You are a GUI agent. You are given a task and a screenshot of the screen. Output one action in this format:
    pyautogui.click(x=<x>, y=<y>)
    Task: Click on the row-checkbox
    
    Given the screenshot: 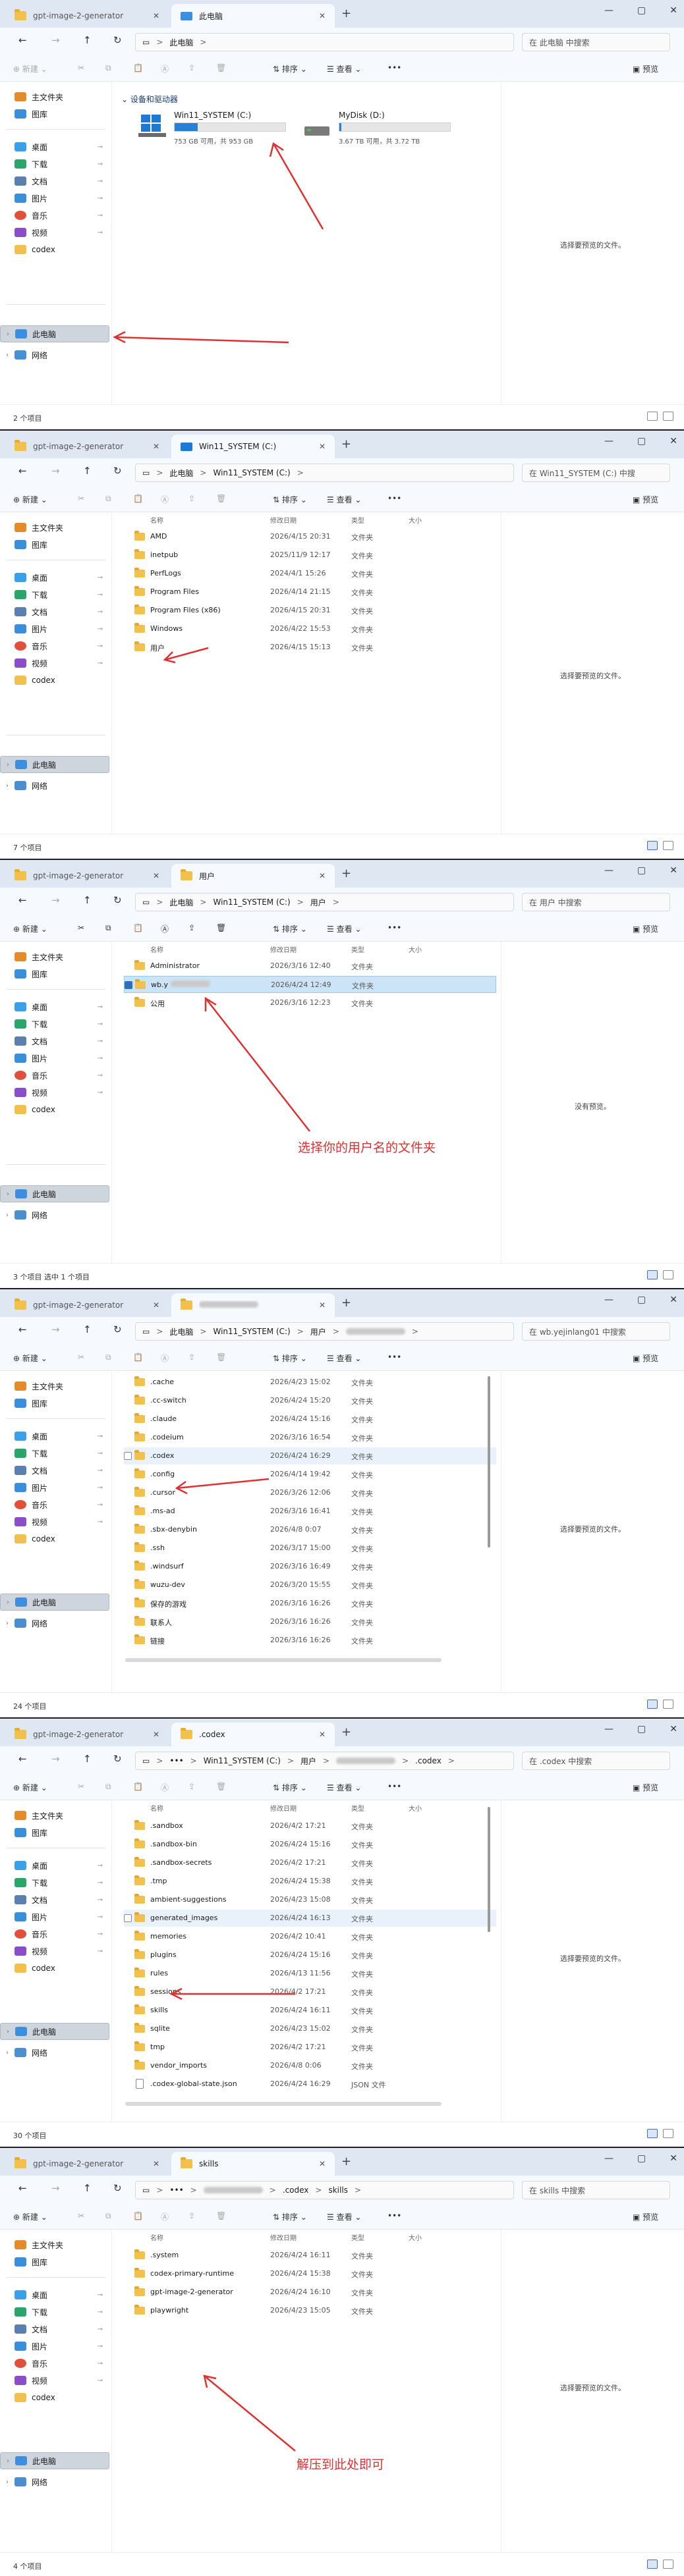 What is the action you would take?
    pyautogui.click(x=128, y=1456)
    